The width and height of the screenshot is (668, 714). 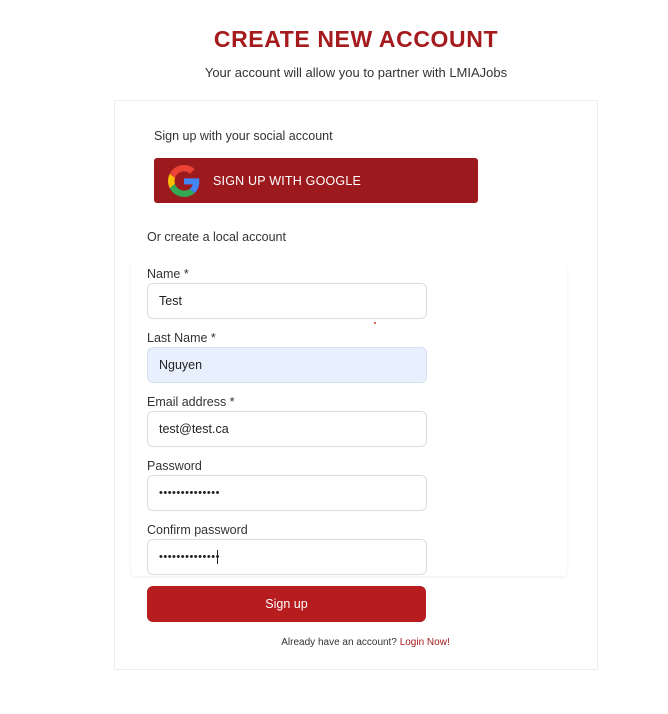 I want to click on last-name-field, so click(x=287, y=365).